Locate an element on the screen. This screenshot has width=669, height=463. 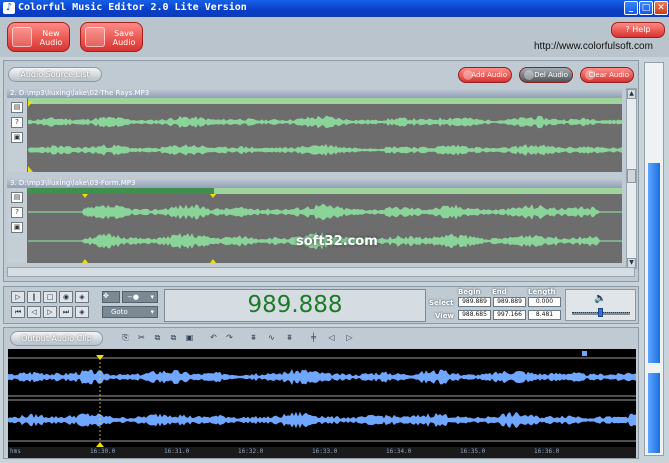
website-url: http://www.colorfulsoft.com is located at coordinates (593, 46).